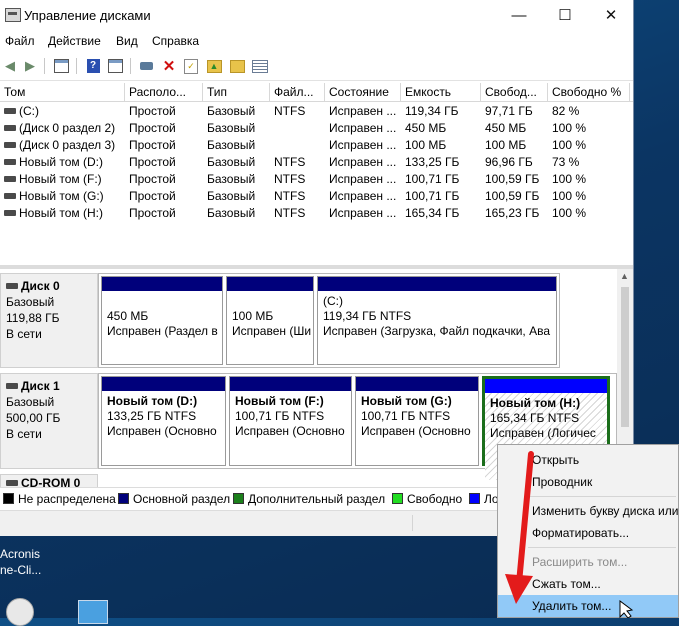 The image size is (679, 626). What do you see at coordinates (624, 276) in the screenshot?
I see `scroll-up-icon: ▲` at bounding box center [624, 276].